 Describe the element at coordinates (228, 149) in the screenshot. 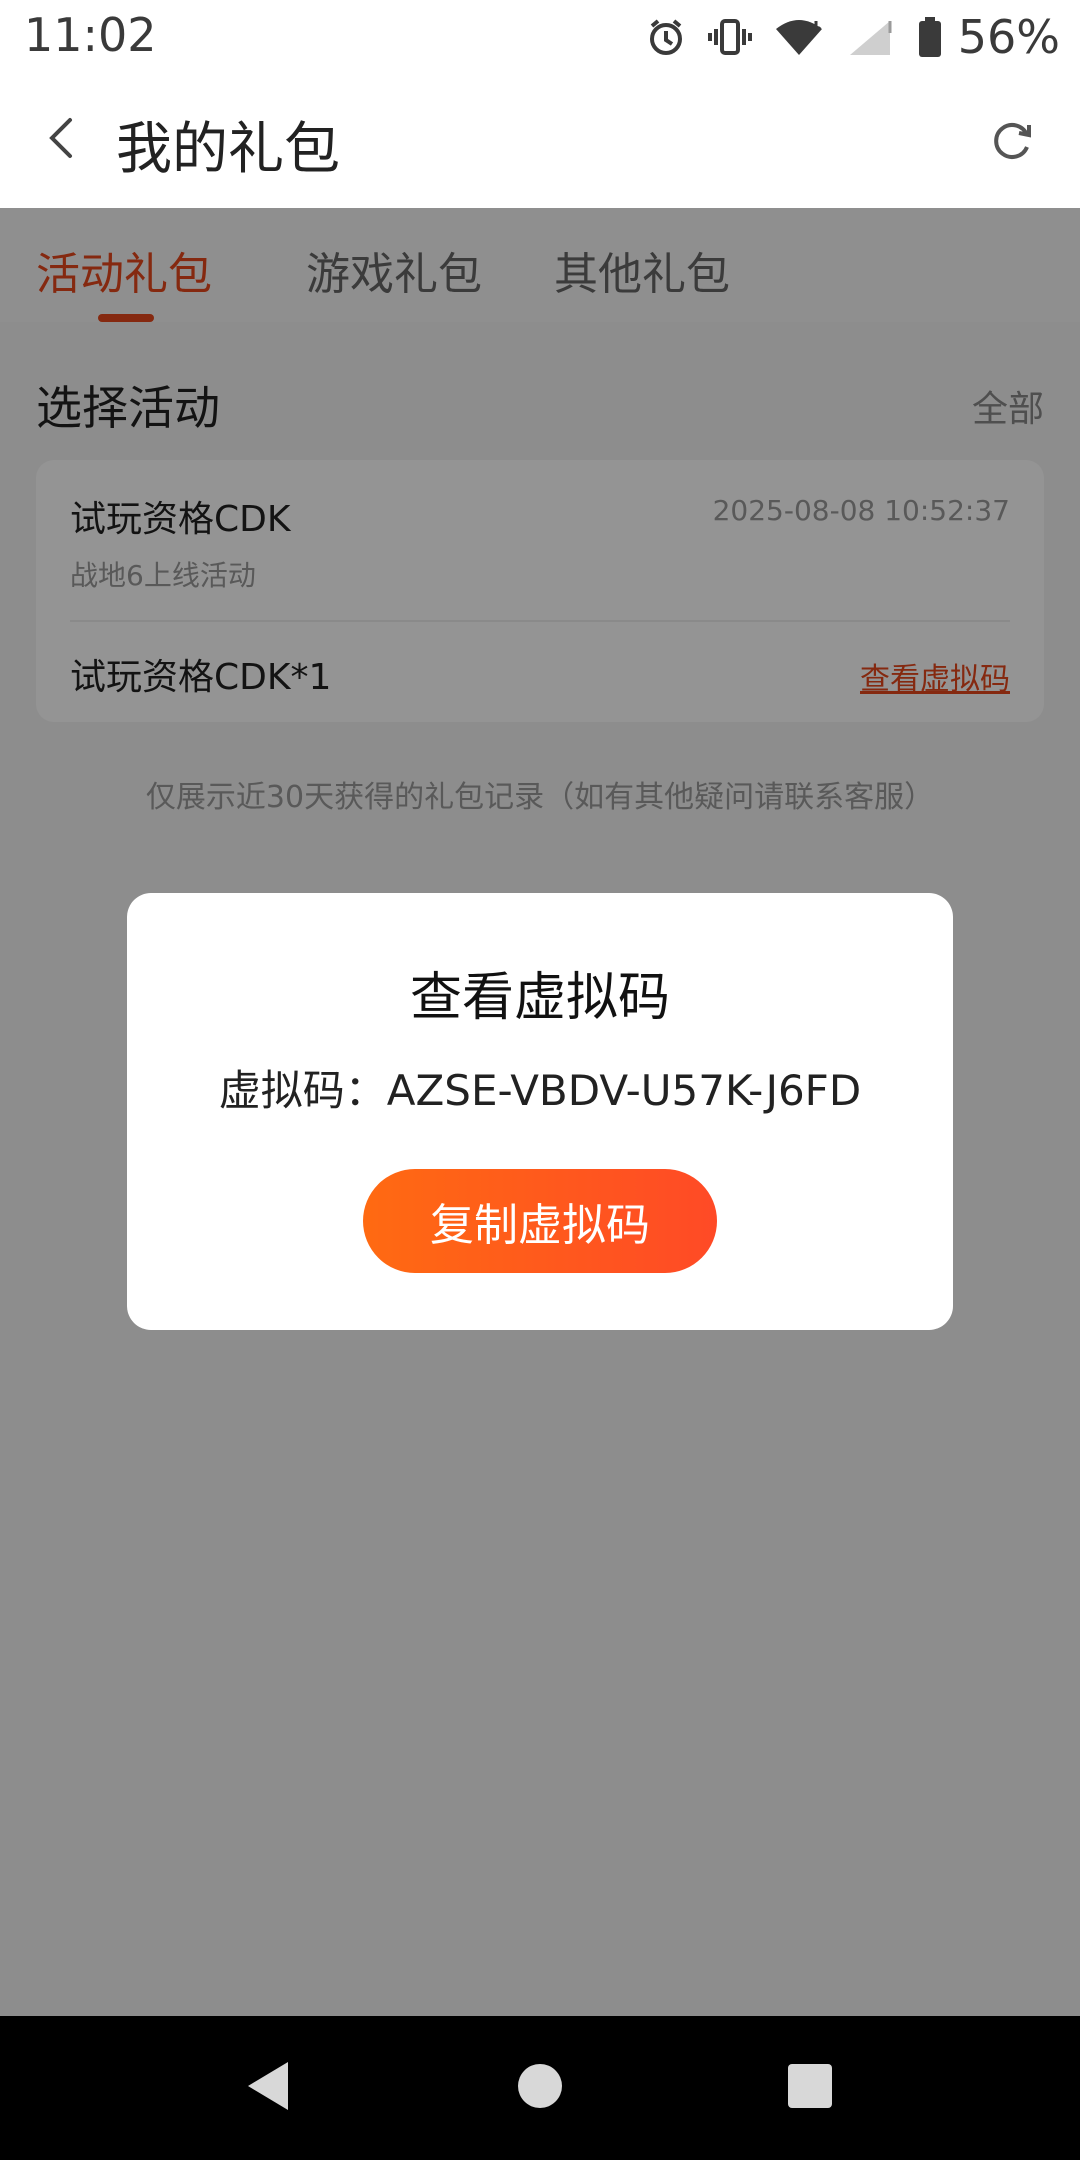

I see `page-title: 我的礼包` at that location.